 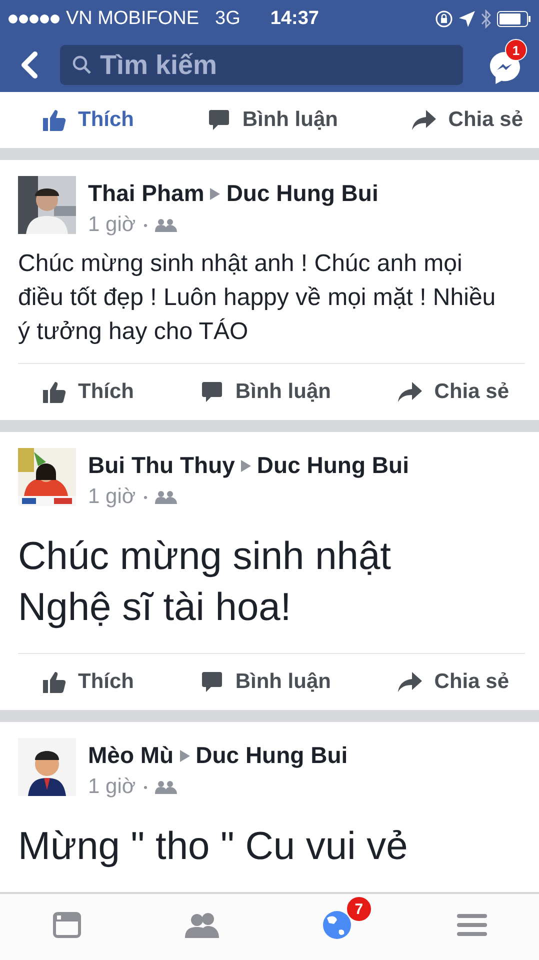 What do you see at coordinates (82, 65) in the screenshot?
I see `search-icon` at bounding box center [82, 65].